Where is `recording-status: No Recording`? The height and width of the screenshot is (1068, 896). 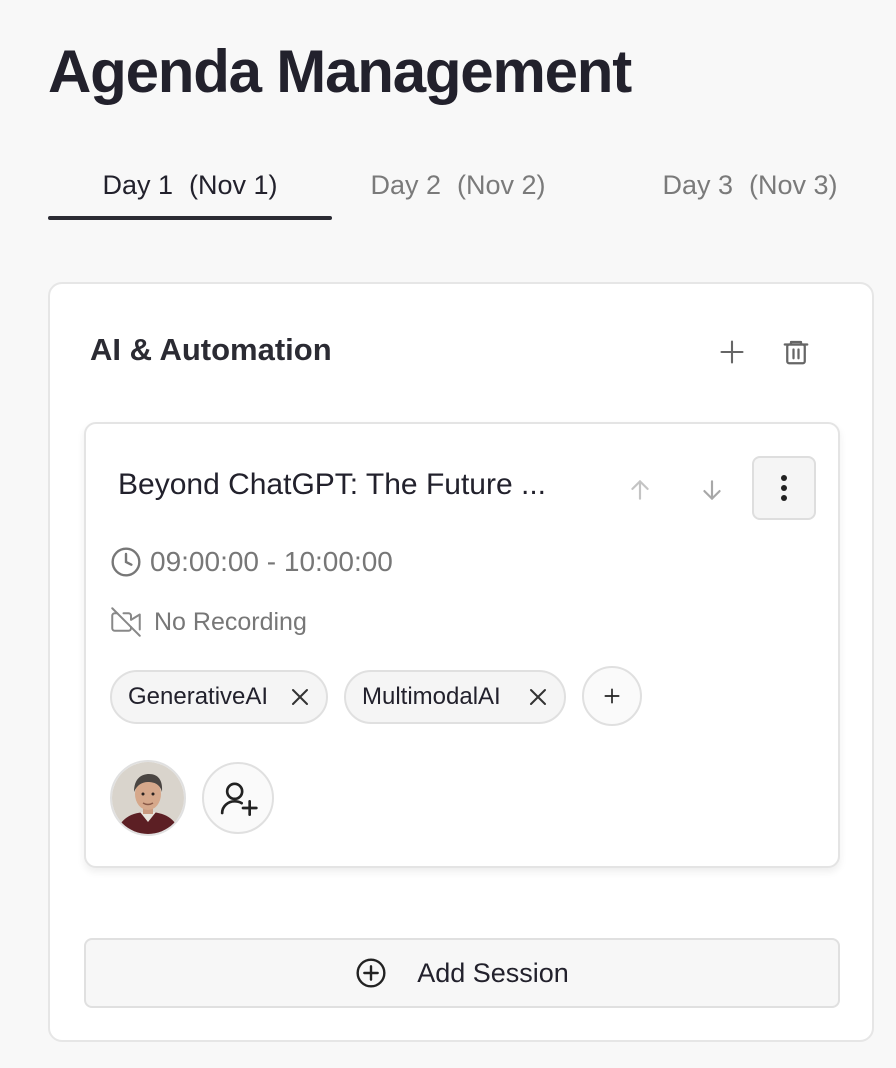
recording-status: No Recording is located at coordinates (208, 622).